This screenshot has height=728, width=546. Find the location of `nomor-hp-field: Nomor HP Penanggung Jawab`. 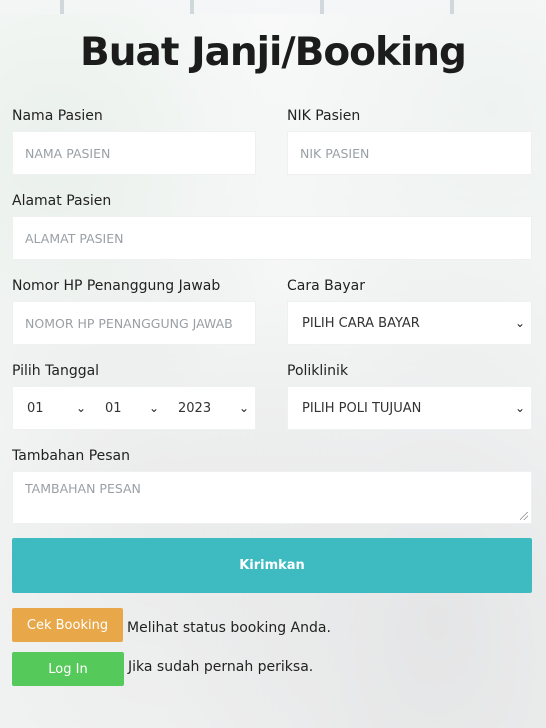

nomor-hp-field: Nomor HP Penanggung Jawab is located at coordinates (116, 286).